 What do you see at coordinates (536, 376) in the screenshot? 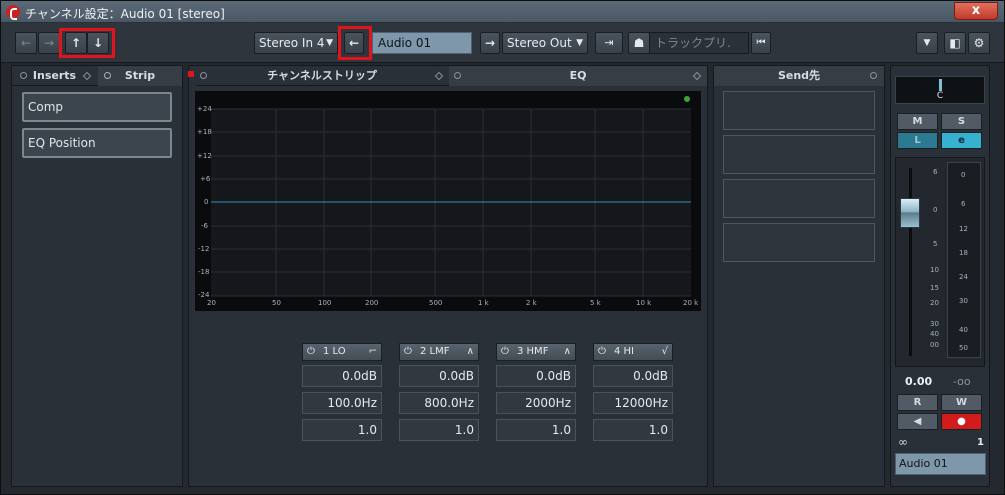
I see `eq-band-3-gain: 0.0dB` at bounding box center [536, 376].